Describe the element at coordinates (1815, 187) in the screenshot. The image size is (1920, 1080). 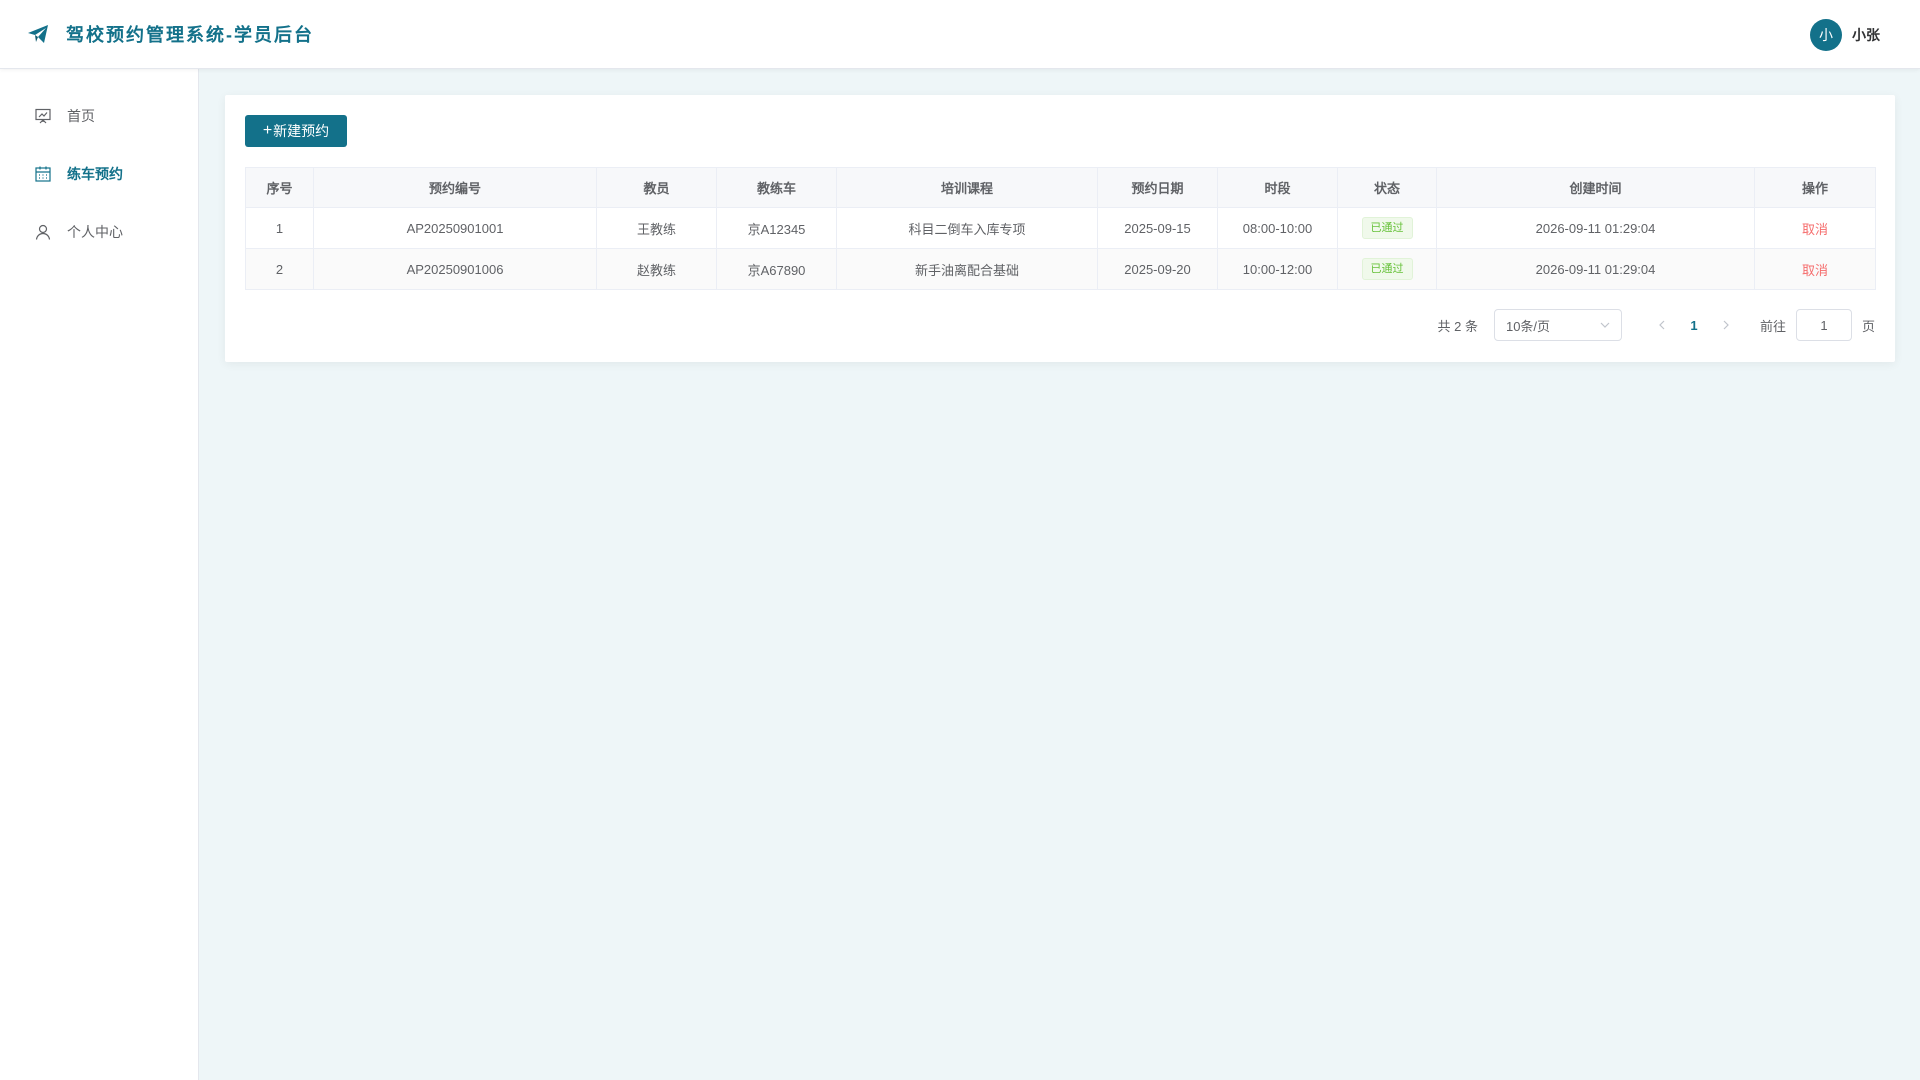
I see `column-header: 操作` at that location.